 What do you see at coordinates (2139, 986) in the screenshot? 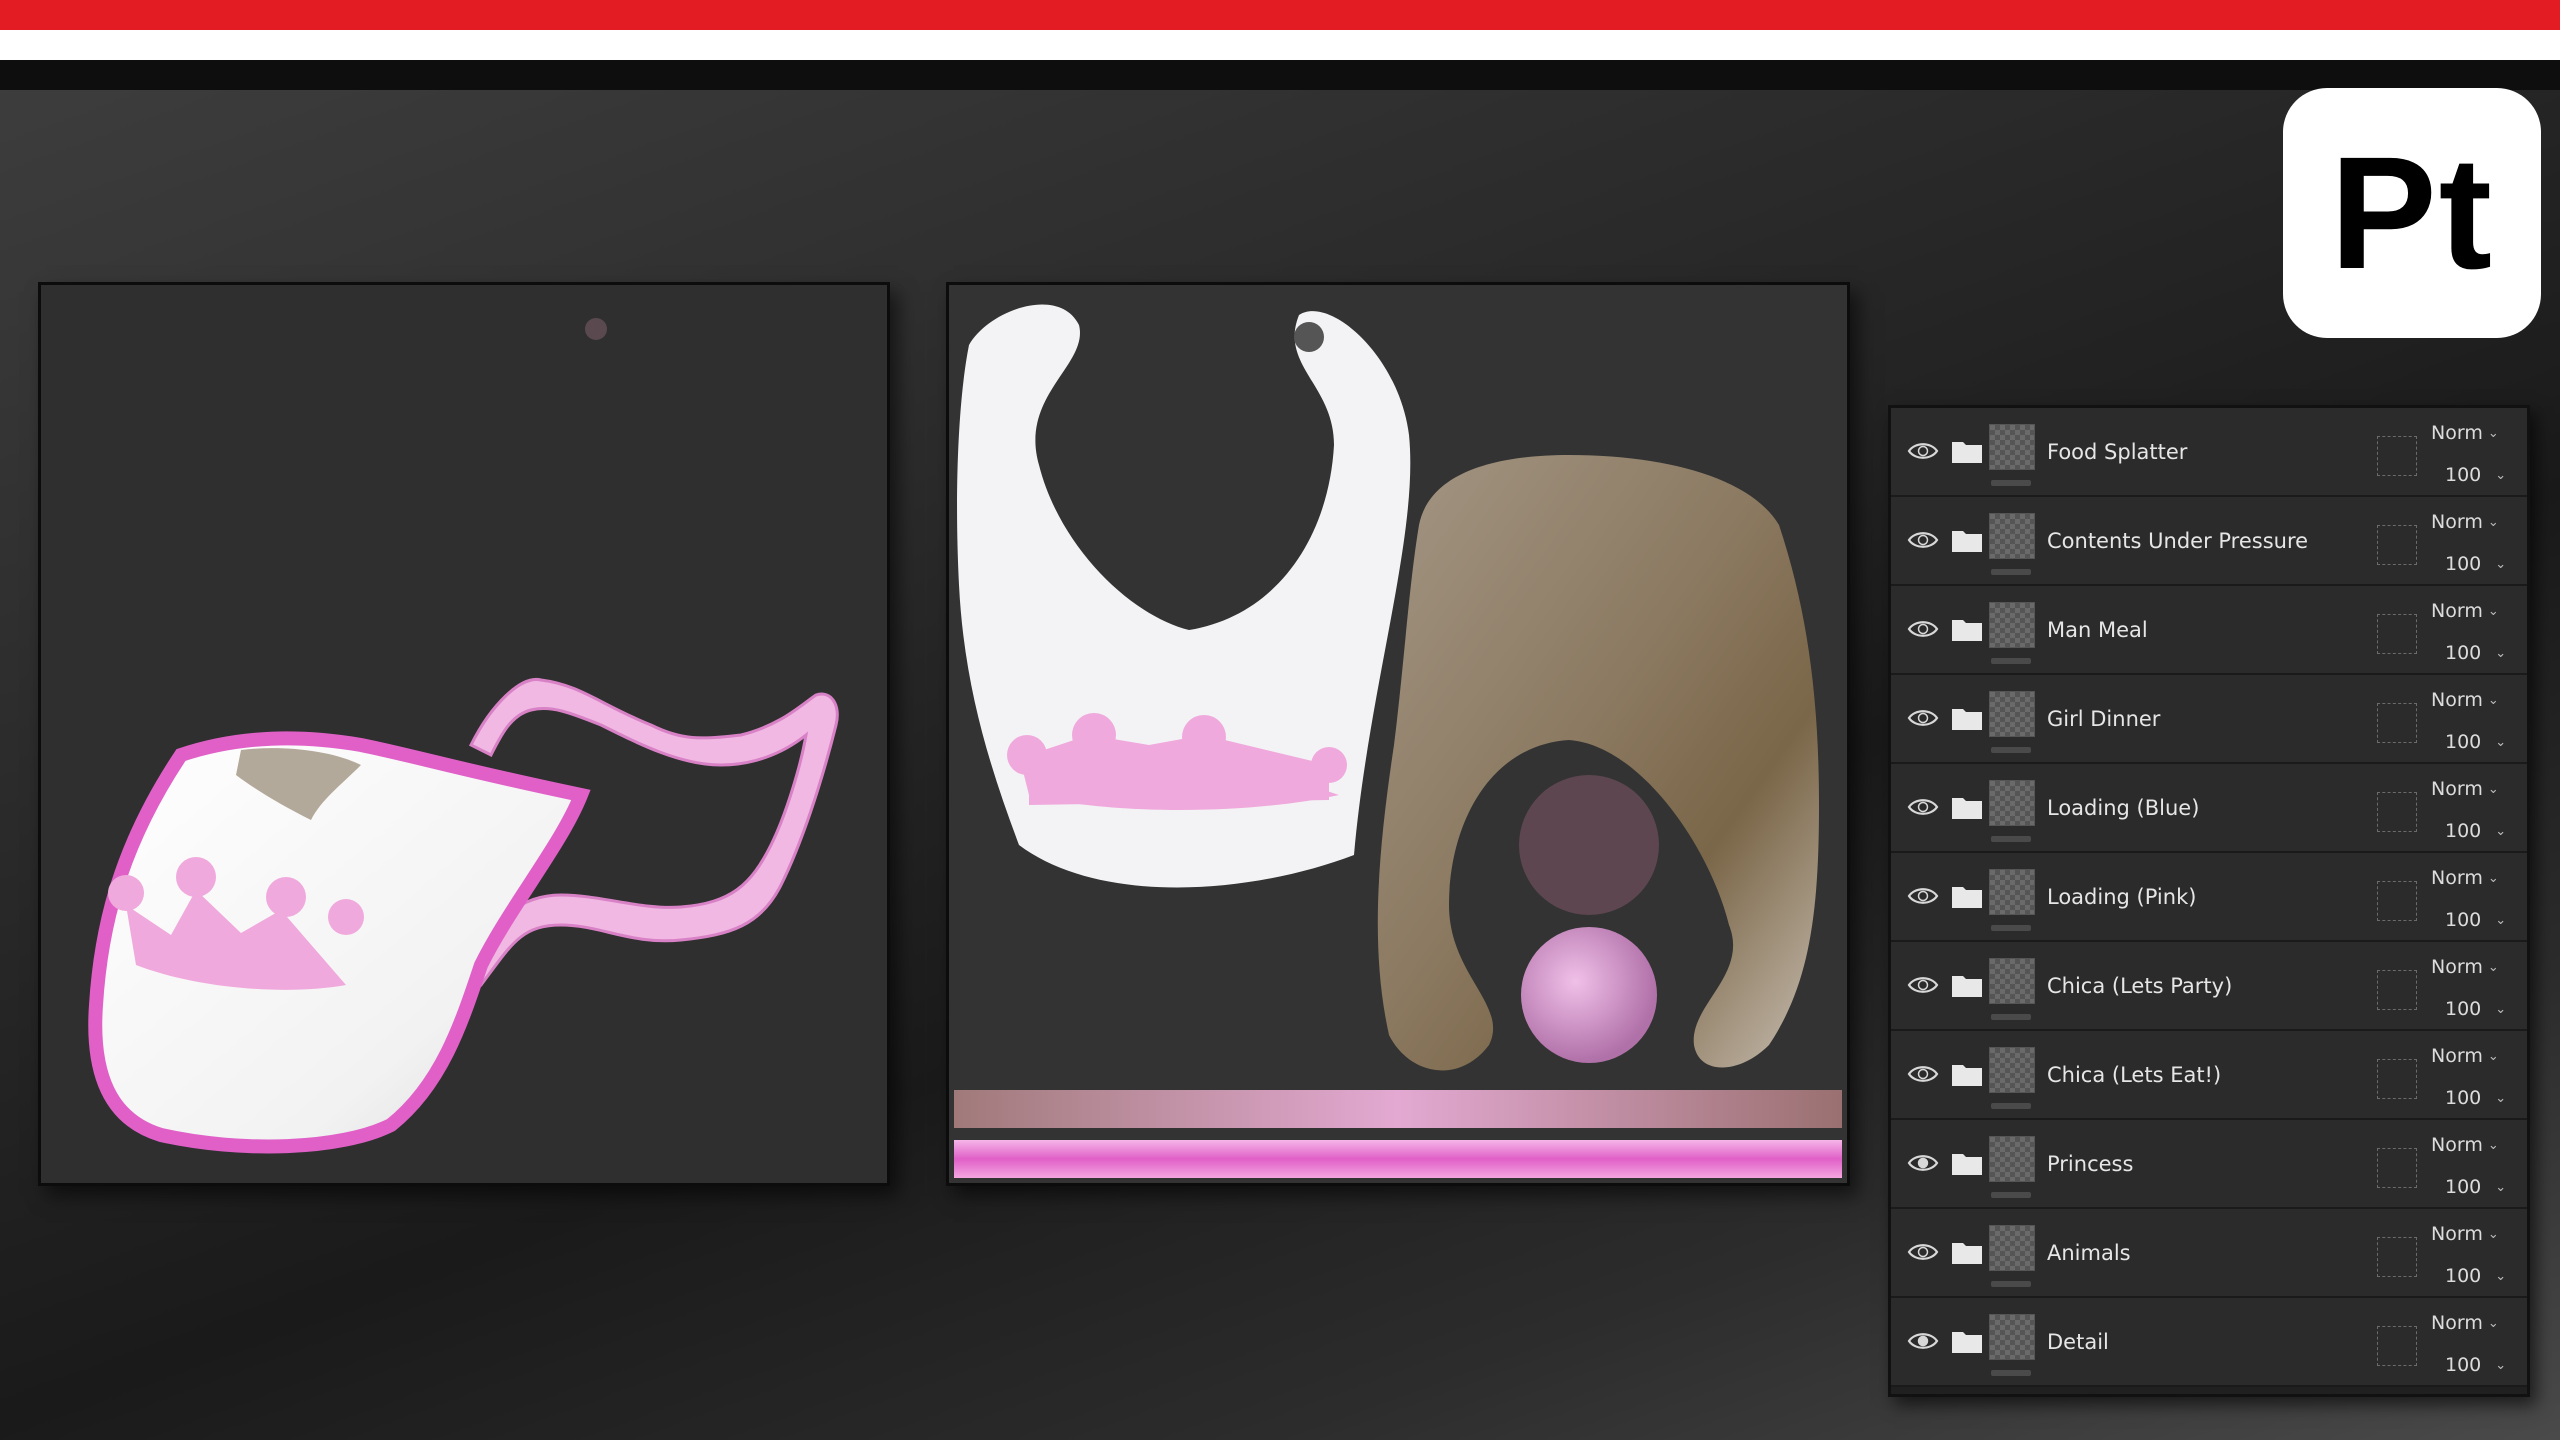
I see `layer-name: Chica (Lets Party)` at bounding box center [2139, 986].